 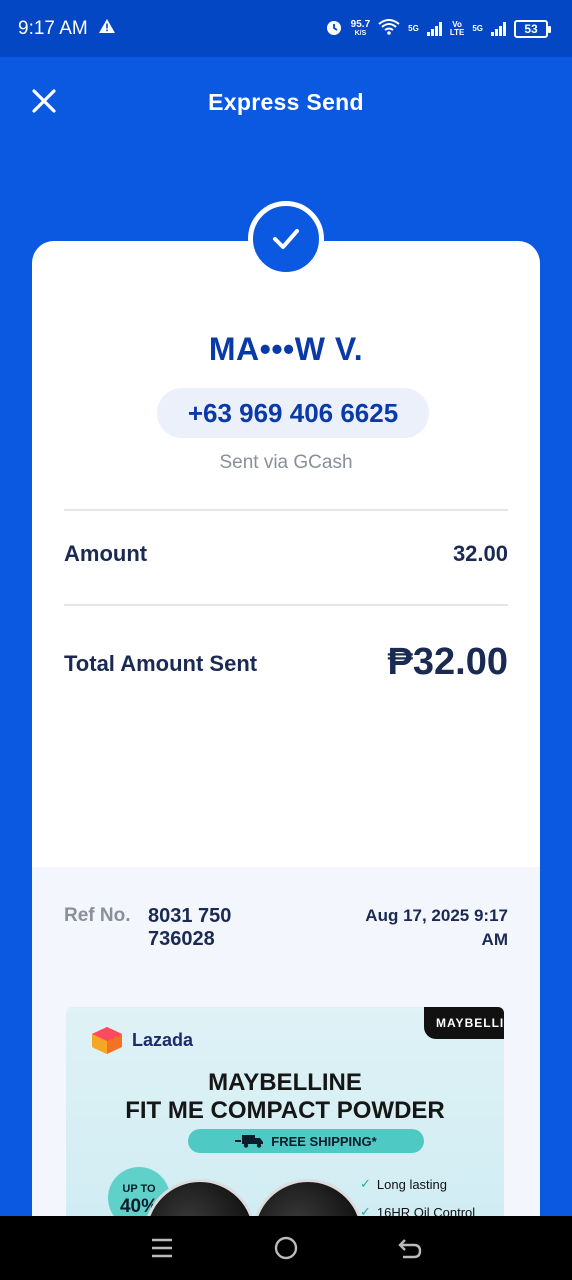 I want to click on close-button, so click(x=44, y=101).